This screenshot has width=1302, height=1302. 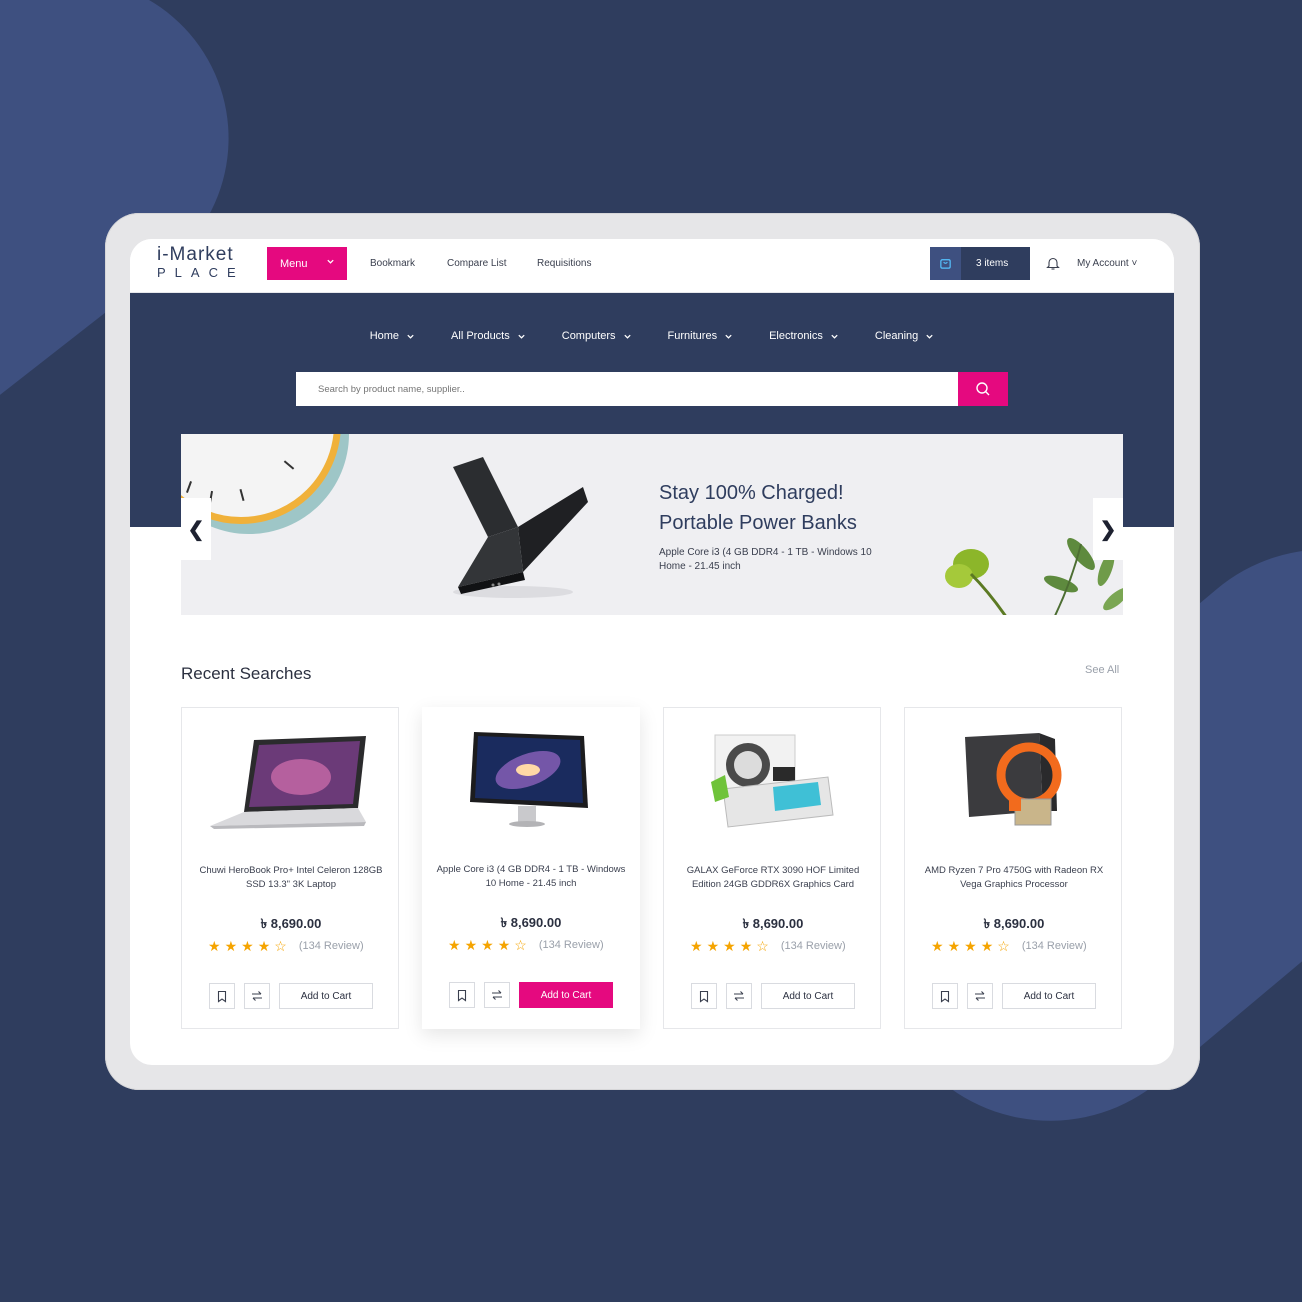 I want to click on search-icon, so click(x=983, y=389).